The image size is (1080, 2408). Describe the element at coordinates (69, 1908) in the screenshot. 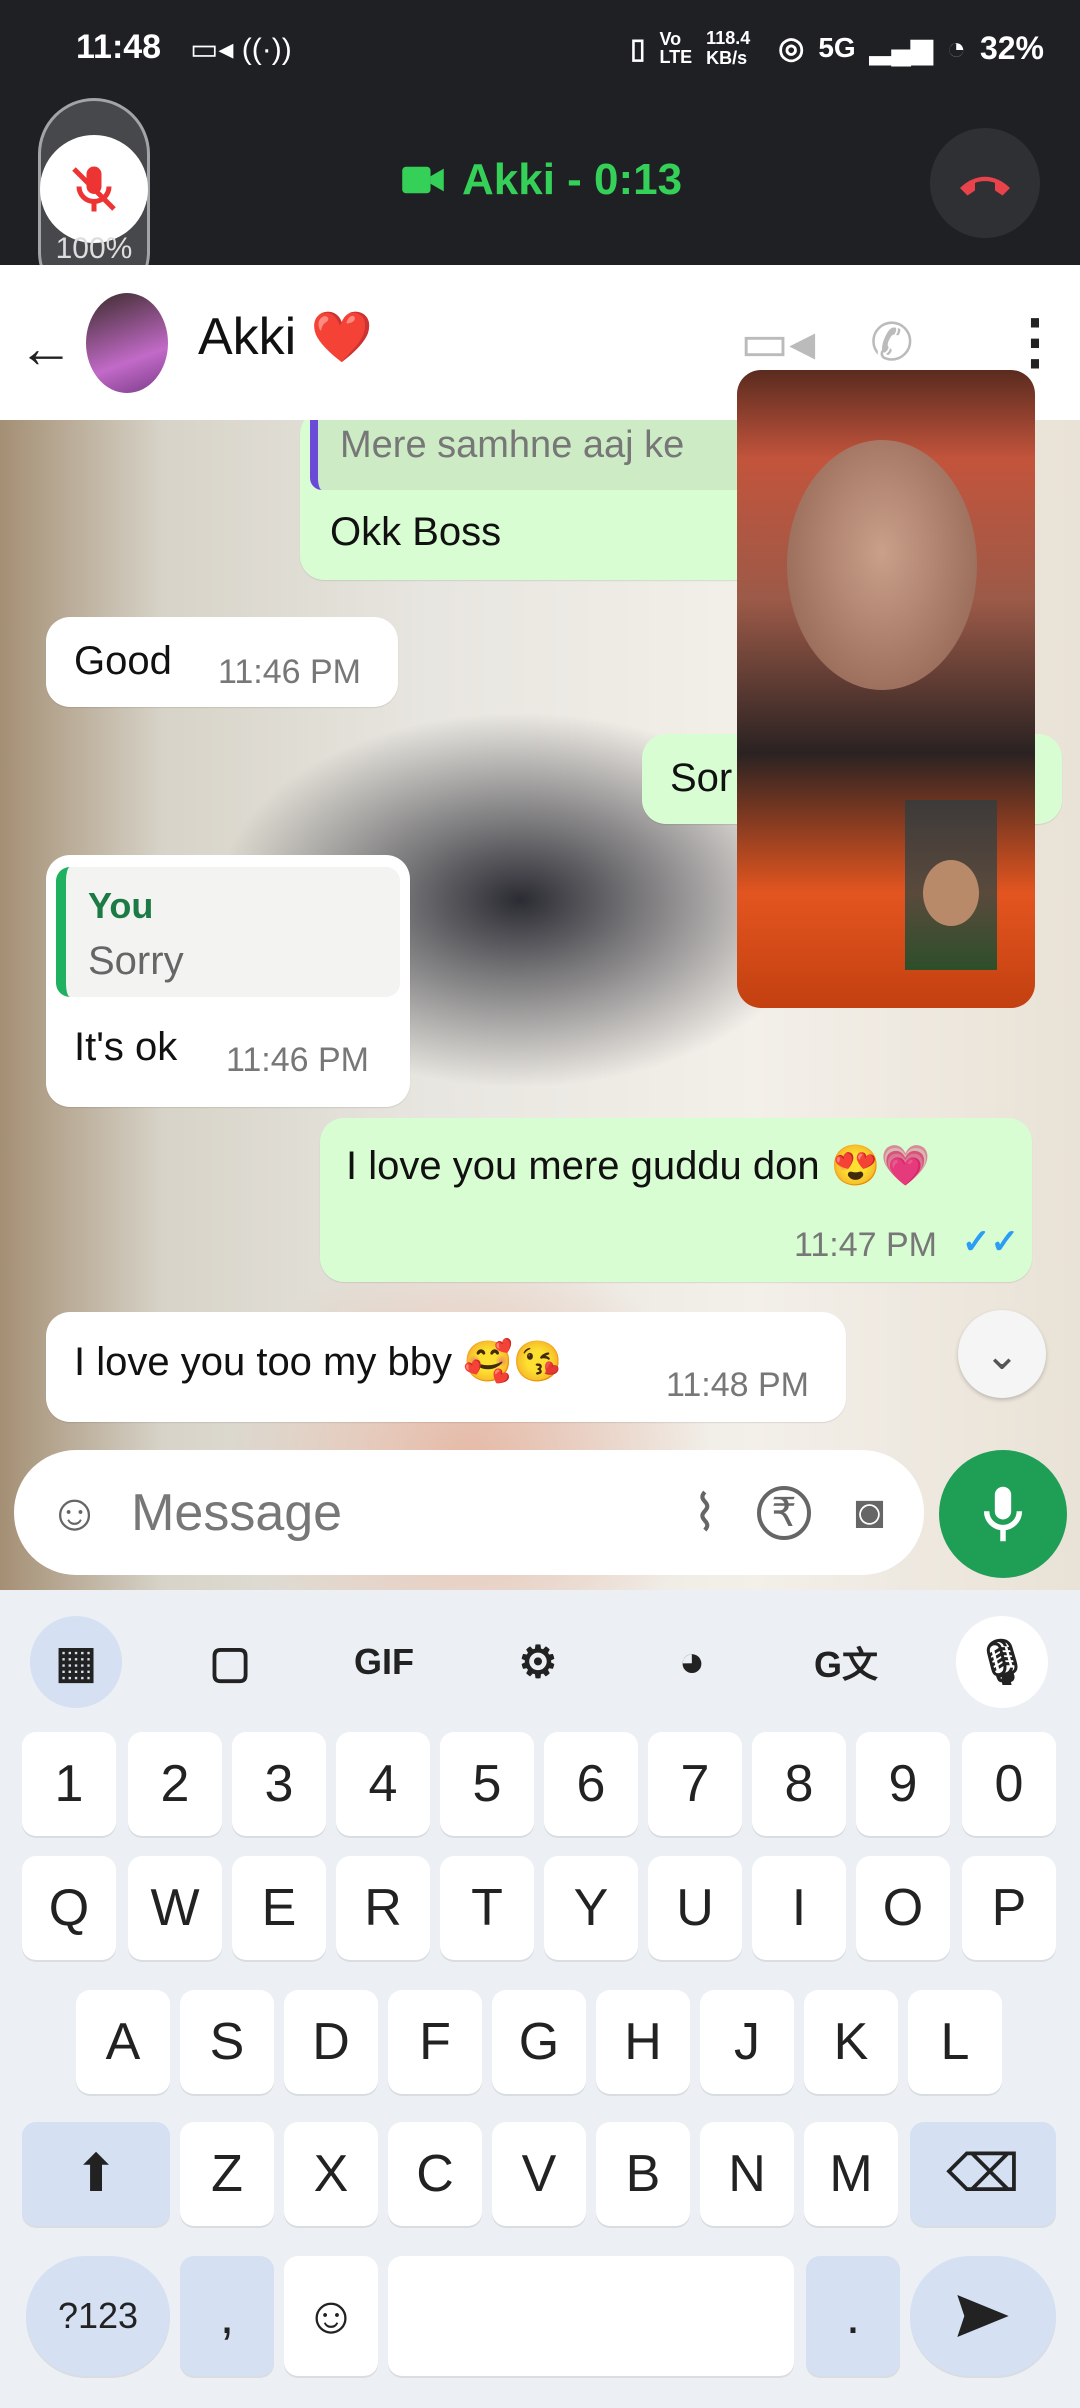

I see `key-q: Q` at that location.